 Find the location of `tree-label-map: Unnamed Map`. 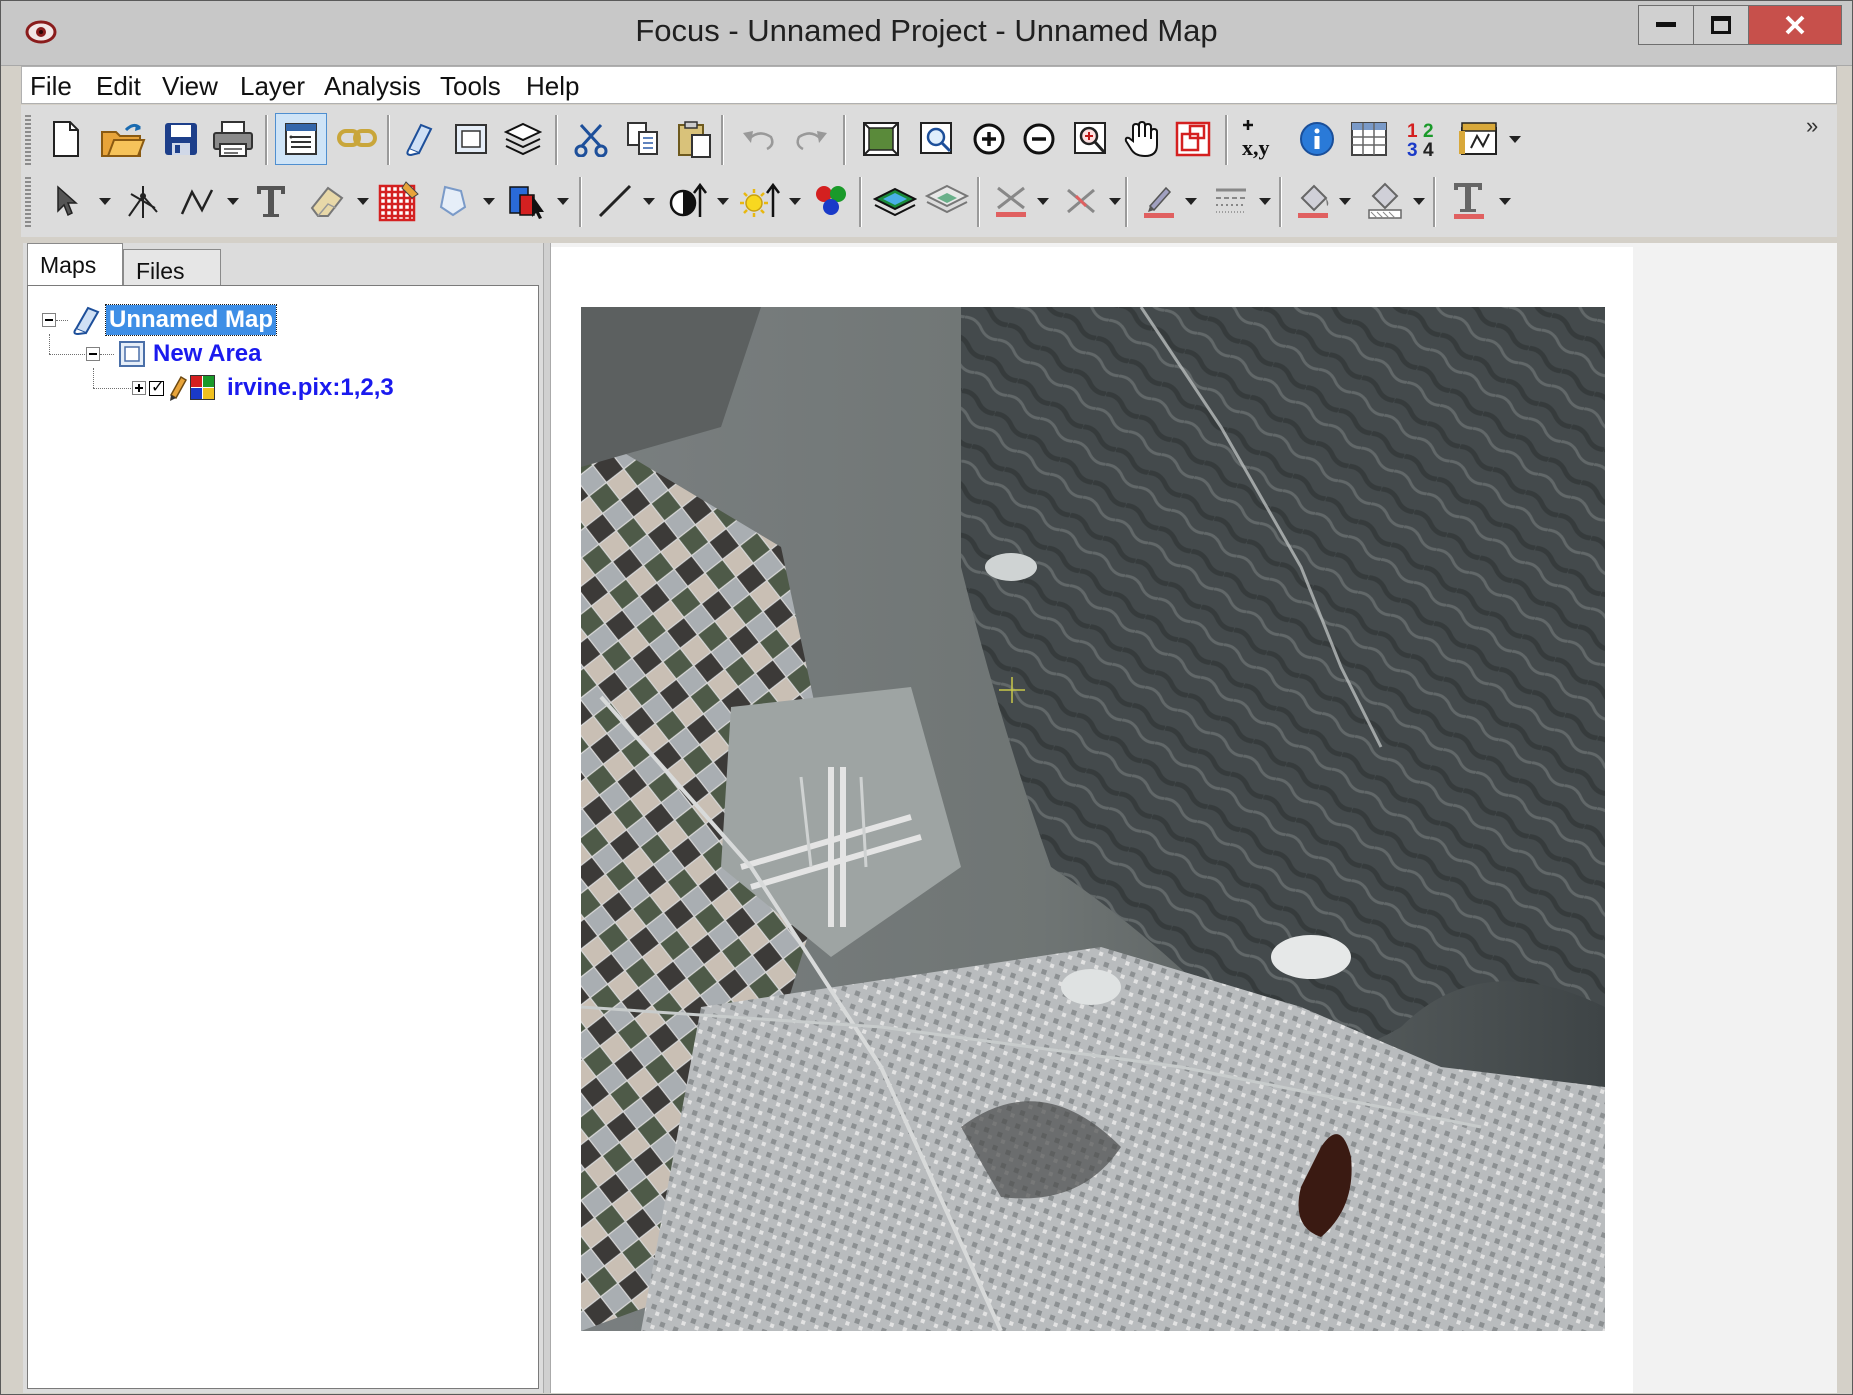

tree-label-map: Unnamed Map is located at coordinates (191, 320).